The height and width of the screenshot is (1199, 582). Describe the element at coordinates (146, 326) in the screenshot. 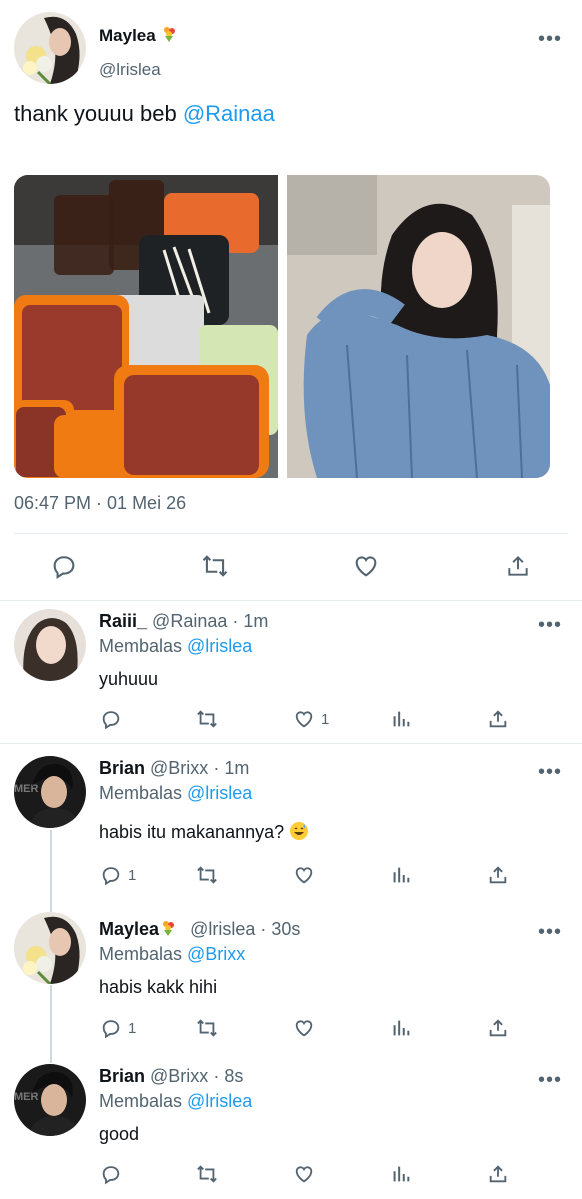

I see `media-image-food` at that location.